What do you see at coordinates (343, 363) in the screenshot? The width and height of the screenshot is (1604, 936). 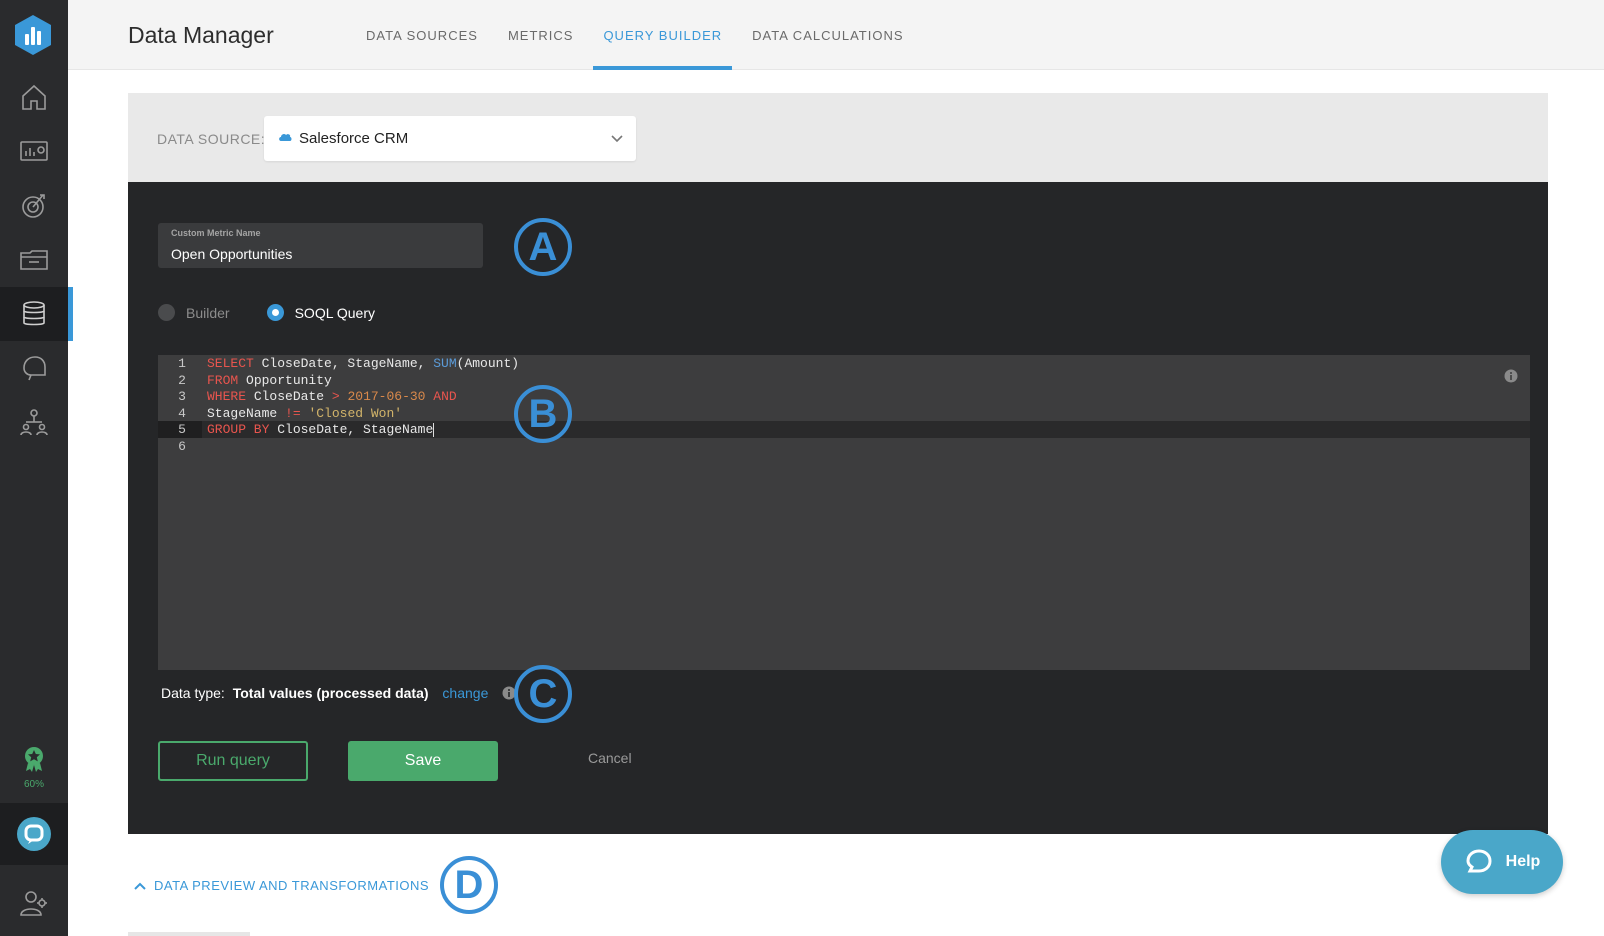 I see `code-token: CloseDate, StageName,` at bounding box center [343, 363].